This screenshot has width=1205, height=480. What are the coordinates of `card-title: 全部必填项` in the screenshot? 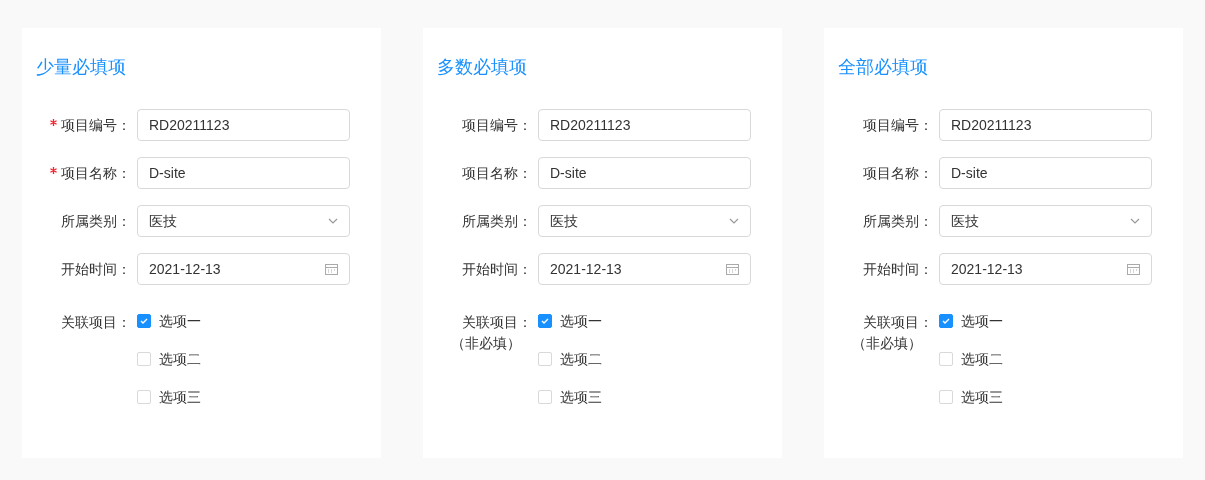 It's located at (883, 67).